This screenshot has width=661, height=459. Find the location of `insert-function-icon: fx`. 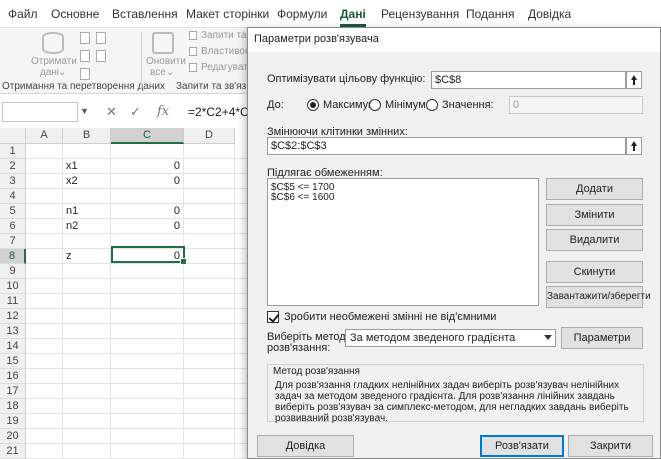

insert-function-icon: fx is located at coordinates (163, 111).